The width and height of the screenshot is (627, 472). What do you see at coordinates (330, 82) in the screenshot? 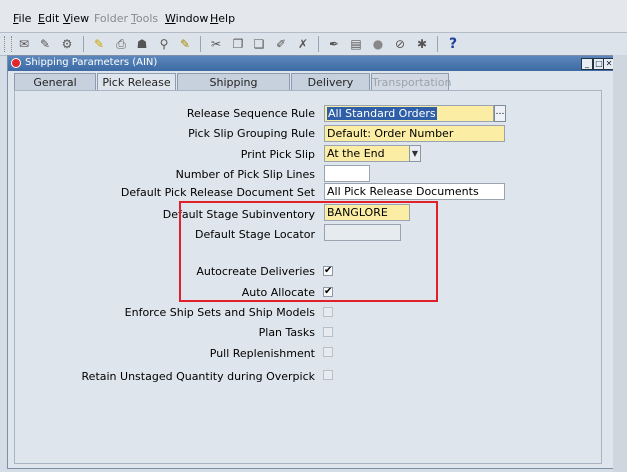
I see `tab-delivery: Delivery` at bounding box center [330, 82].